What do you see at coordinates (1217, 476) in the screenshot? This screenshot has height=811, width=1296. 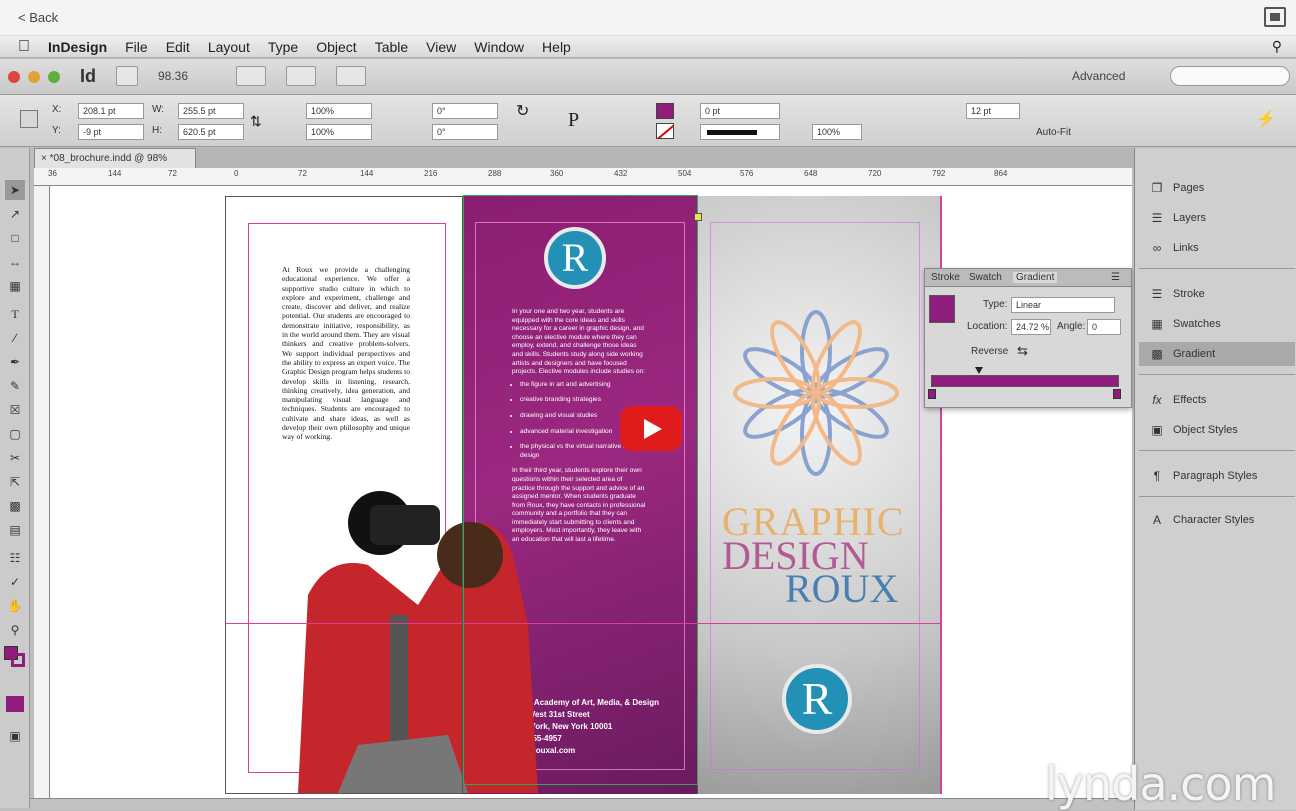 I see `dock-paragraph-styles: ¶ Paragraph Styles` at bounding box center [1217, 476].